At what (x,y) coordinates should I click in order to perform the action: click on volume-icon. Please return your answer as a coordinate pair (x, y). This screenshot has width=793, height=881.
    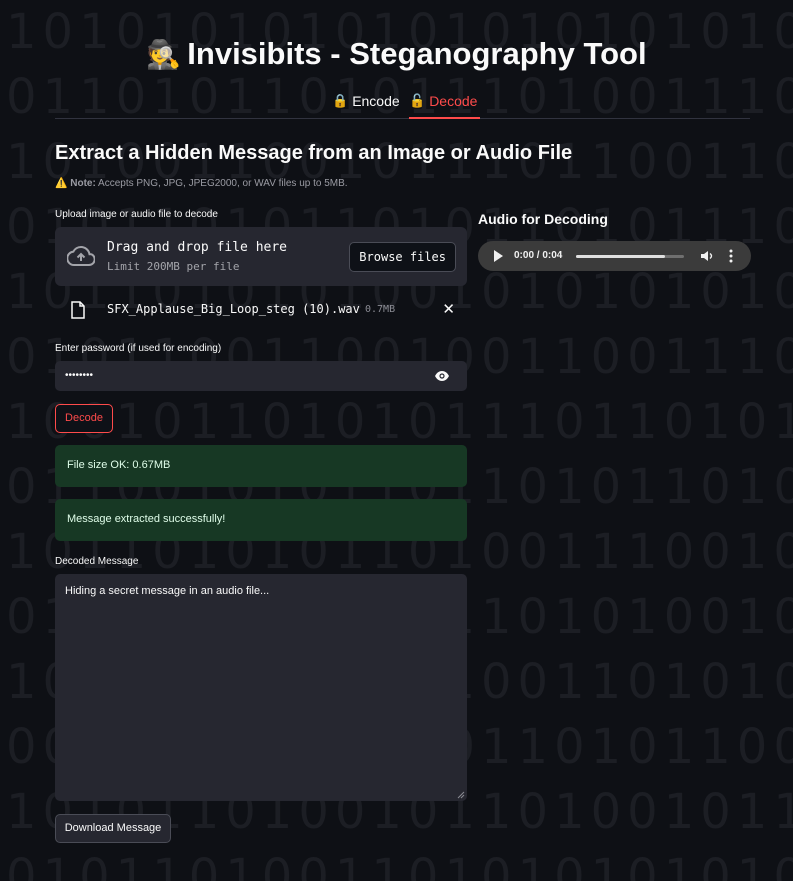
    Looking at the image, I should click on (707, 256).